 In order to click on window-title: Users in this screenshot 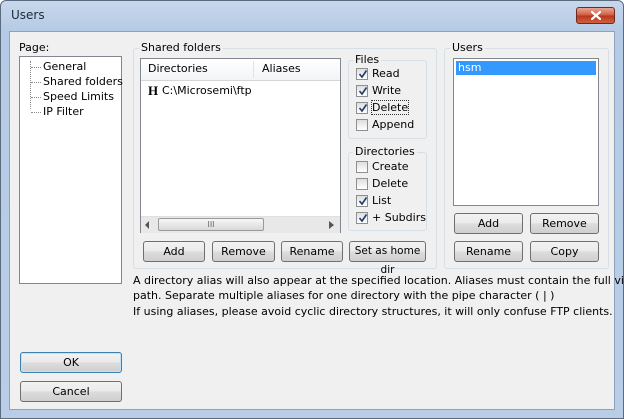, I will do `click(28, 15)`.